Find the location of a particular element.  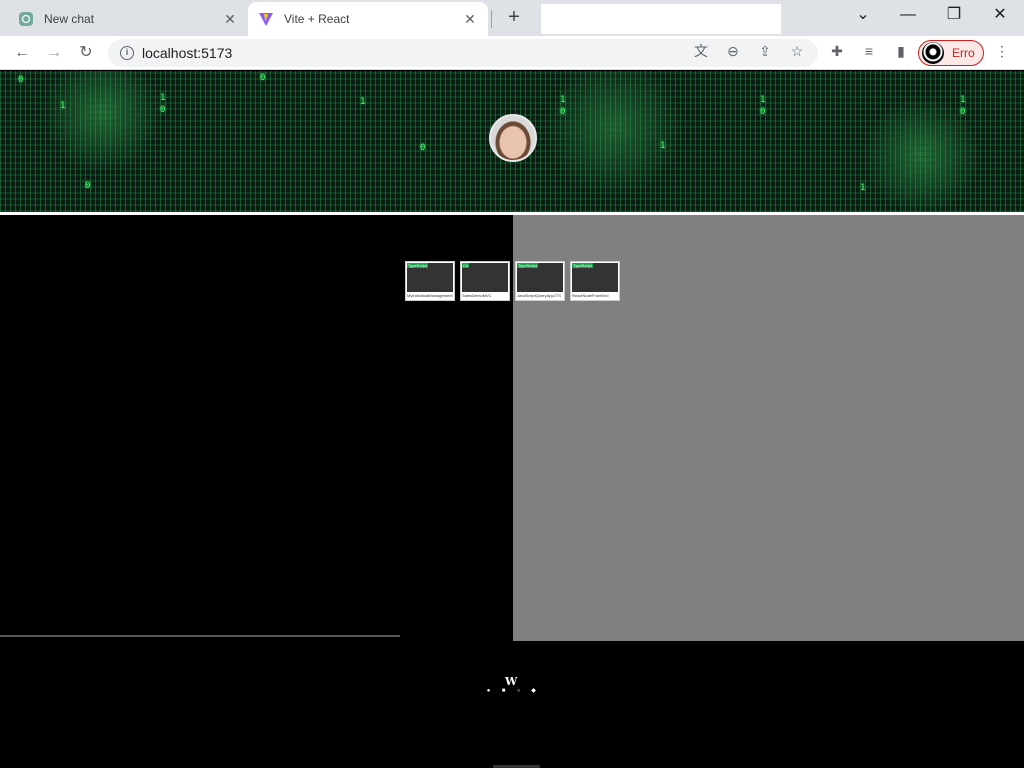

mail-icon: ■ is located at coordinates (503, 691).